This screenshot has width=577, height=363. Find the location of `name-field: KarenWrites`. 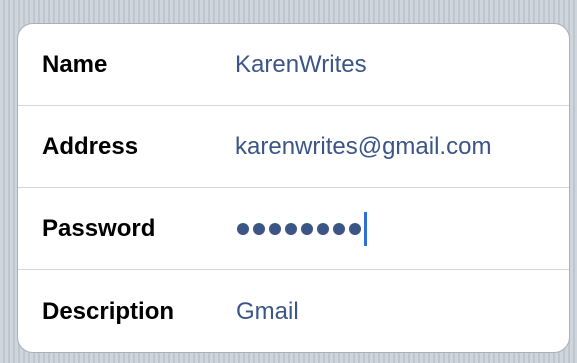

name-field: KarenWrites is located at coordinates (301, 65).